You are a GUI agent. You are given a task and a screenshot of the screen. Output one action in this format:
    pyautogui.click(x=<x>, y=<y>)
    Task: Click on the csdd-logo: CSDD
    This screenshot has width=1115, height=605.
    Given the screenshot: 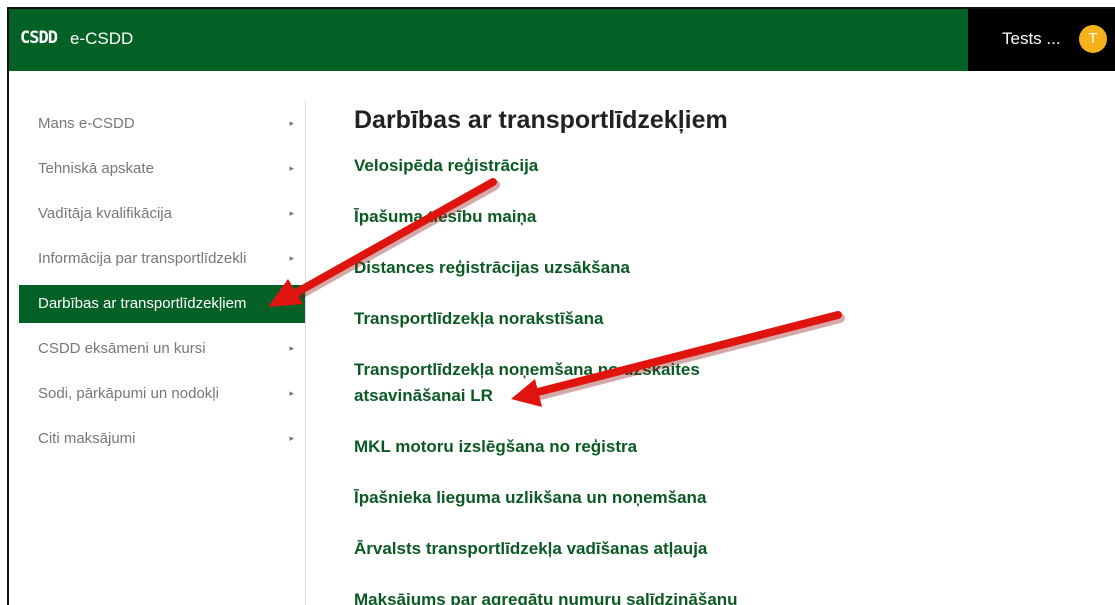 What is the action you would take?
    pyautogui.click(x=39, y=38)
    